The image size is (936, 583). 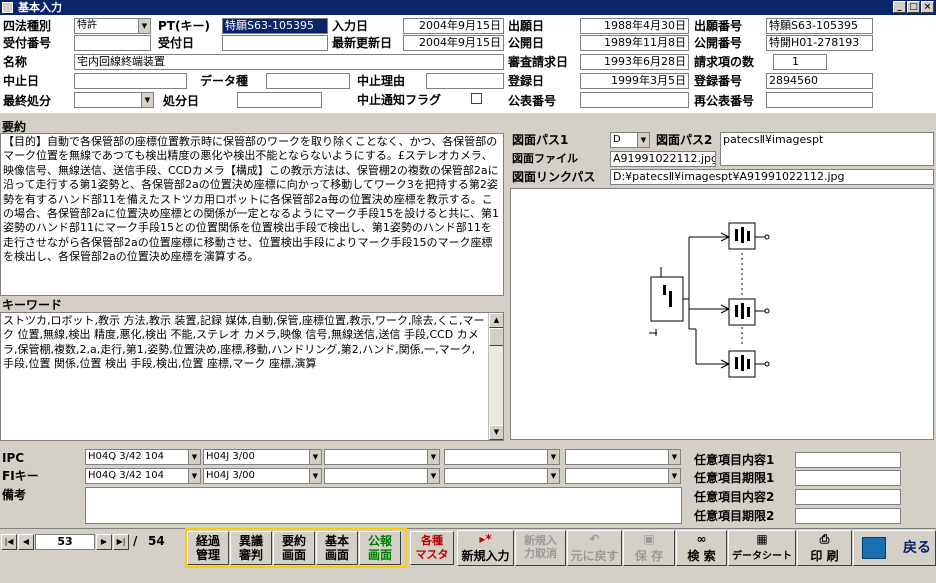 What do you see at coordinates (453, 26) in the screenshot?
I see `nyuryokubi-field: 2004年9月15日` at bounding box center [453, 26].